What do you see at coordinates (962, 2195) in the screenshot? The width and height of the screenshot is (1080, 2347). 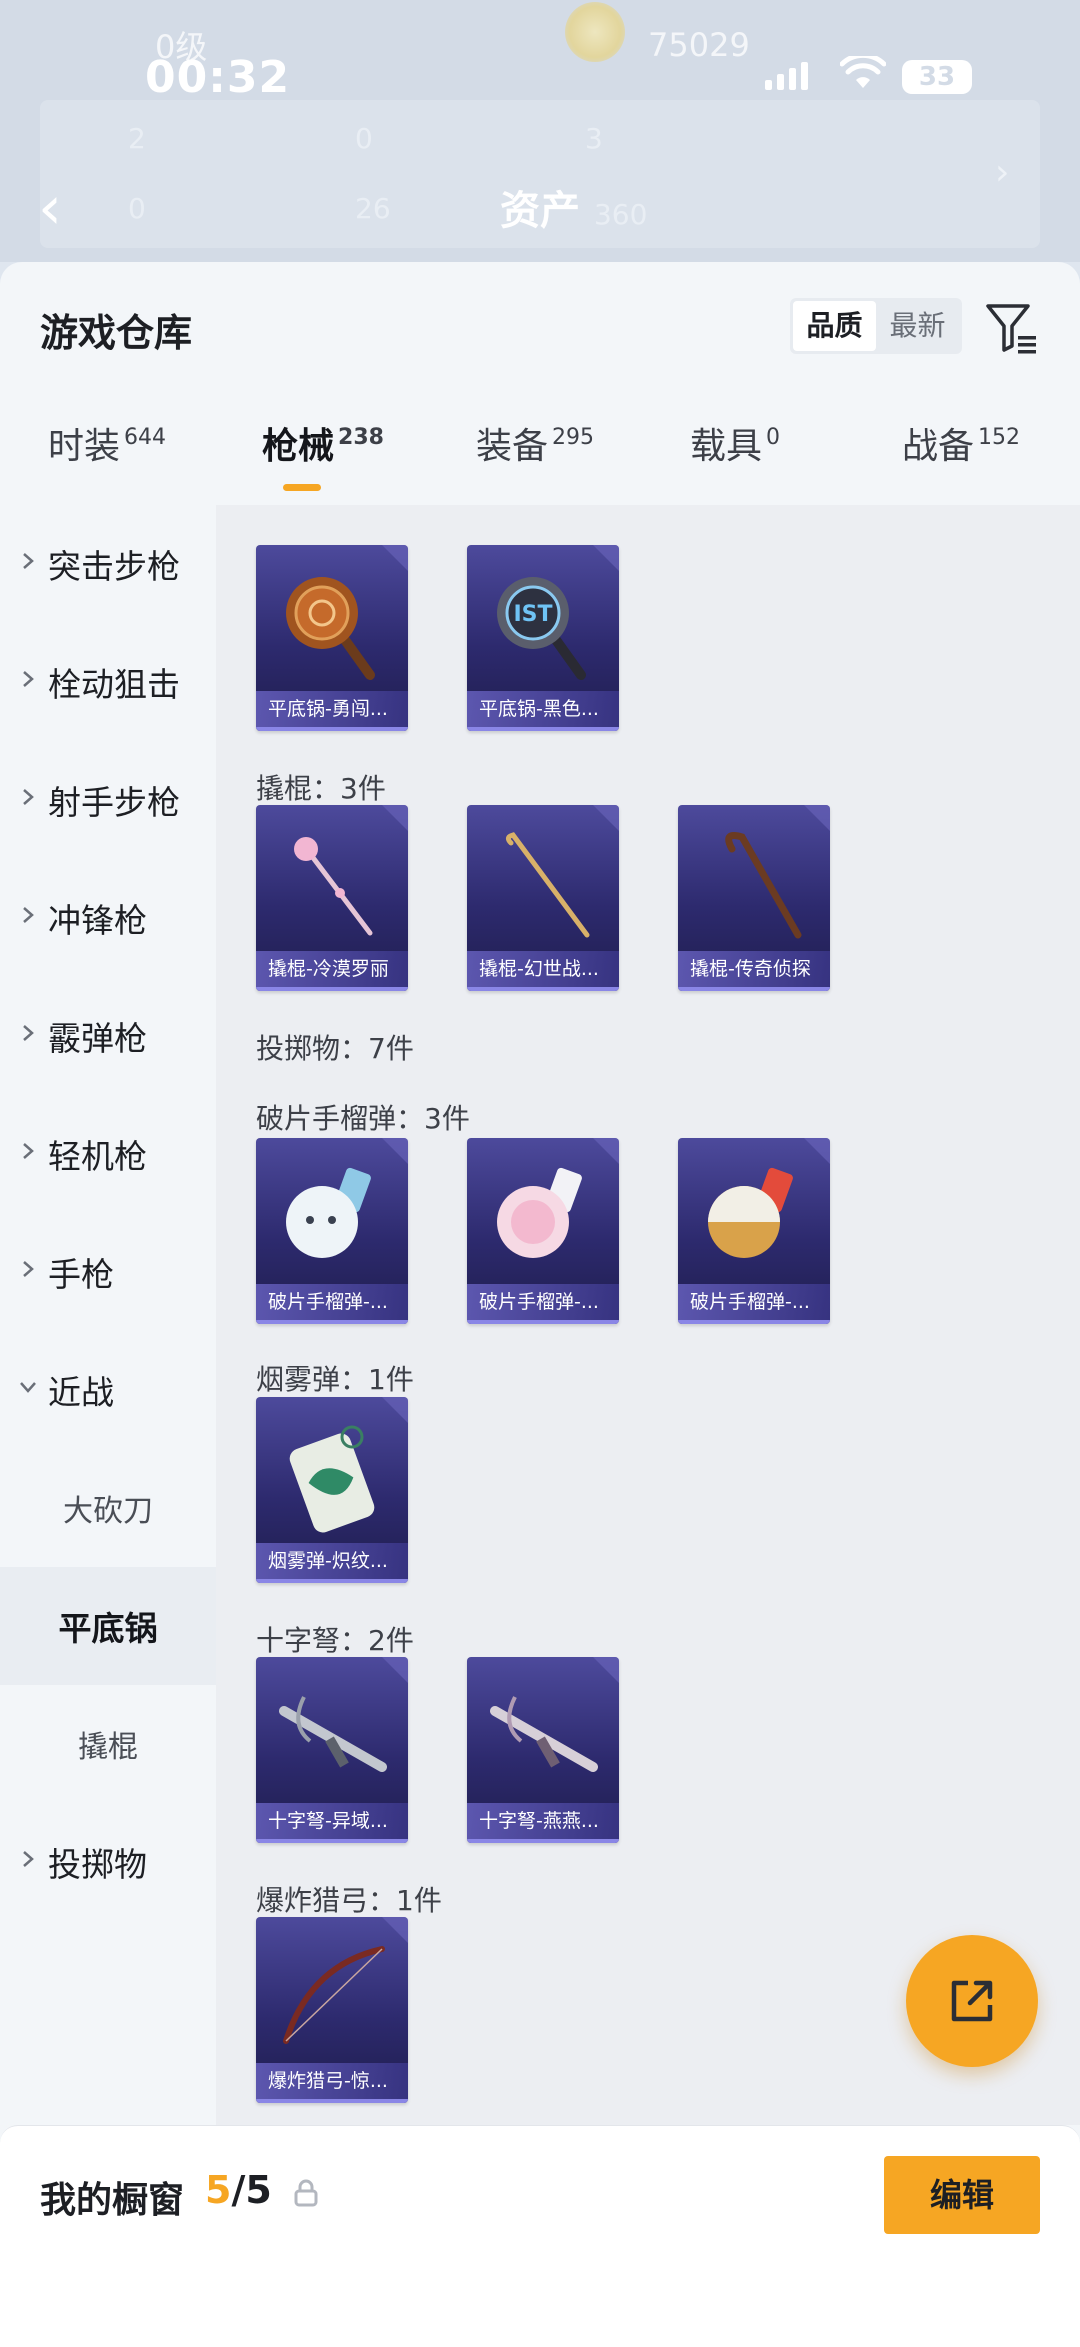 I see `edit-button: 编辑` at bounding box center [962, 2195].